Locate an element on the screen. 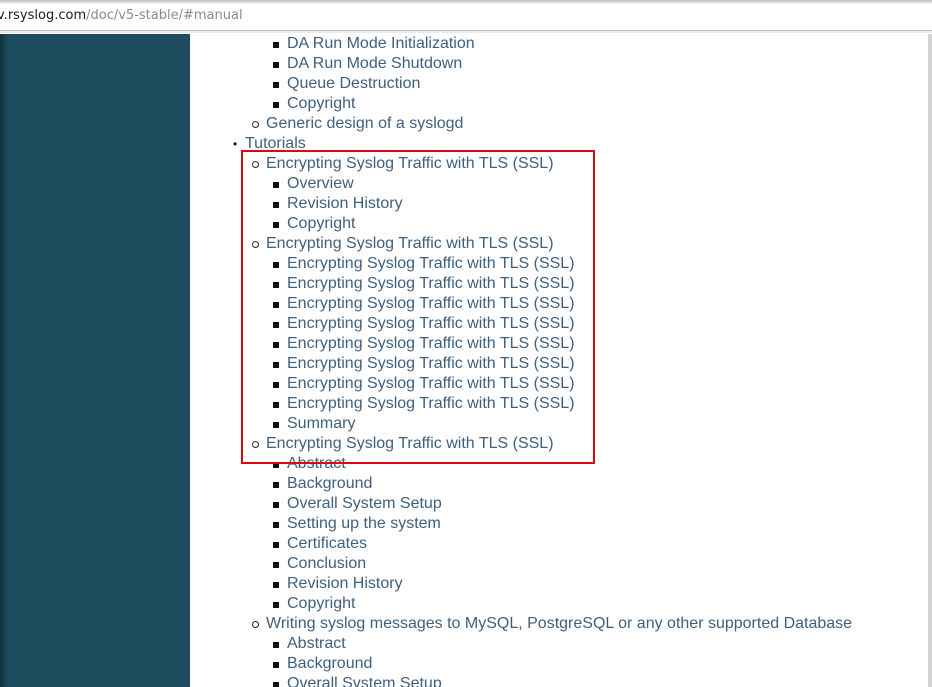 Image resolution: width=932 pixels, height=687 pixels. toc-item: Generic design of a syslogd is located at coordinates (357, 124).